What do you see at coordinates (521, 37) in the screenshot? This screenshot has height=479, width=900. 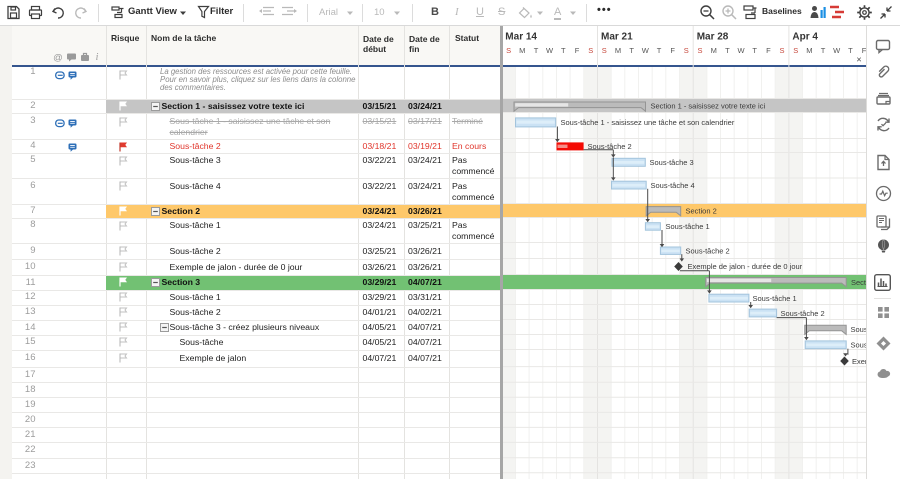 I see `svg-text: Mar 14` at bounding box center [521, 37].